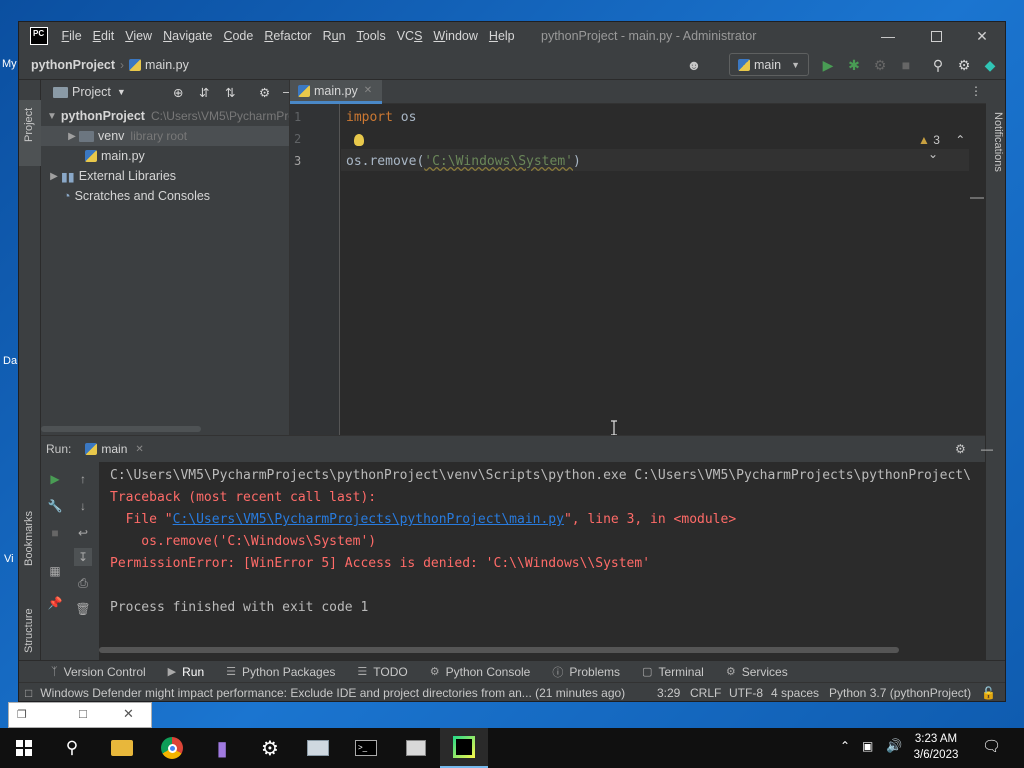  Describe the element at coordinates (83, 533) in the screenshot. I see `soft-wrap-icon: ↩` at that location.